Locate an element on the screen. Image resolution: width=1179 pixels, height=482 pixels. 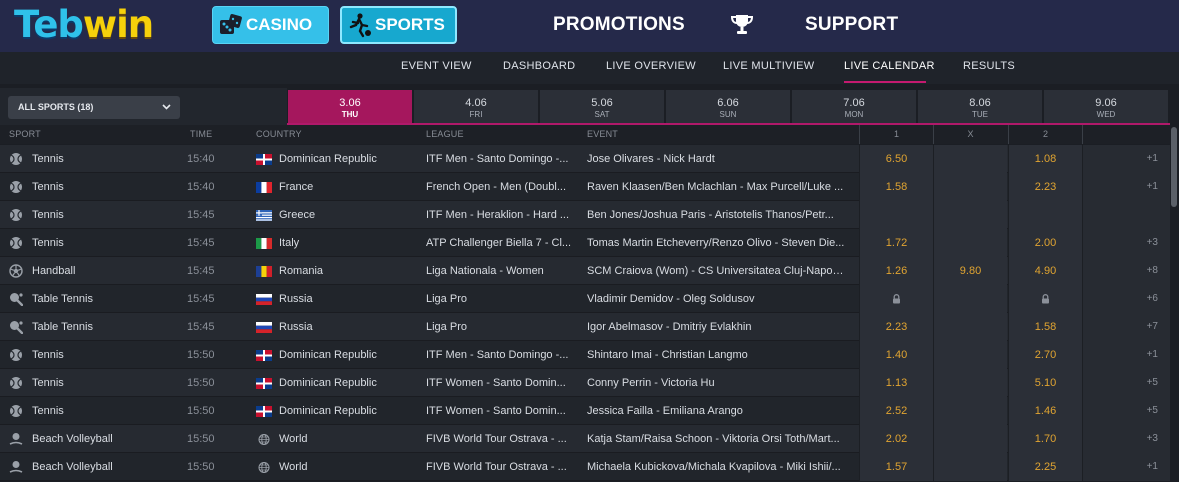
odd-1-button: 2.23 is located at coordinates (896, 327).